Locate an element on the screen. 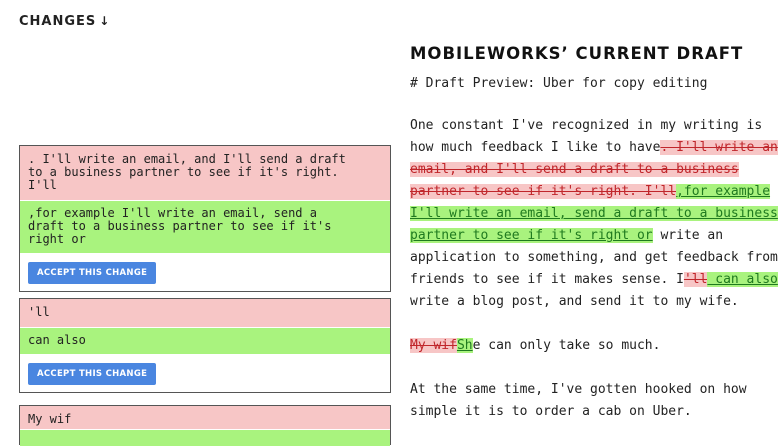 Image resolution: width=781 pixels, height=446 pixels. changes-header: CHANGES ↓ is located at coordinates (64, 21).